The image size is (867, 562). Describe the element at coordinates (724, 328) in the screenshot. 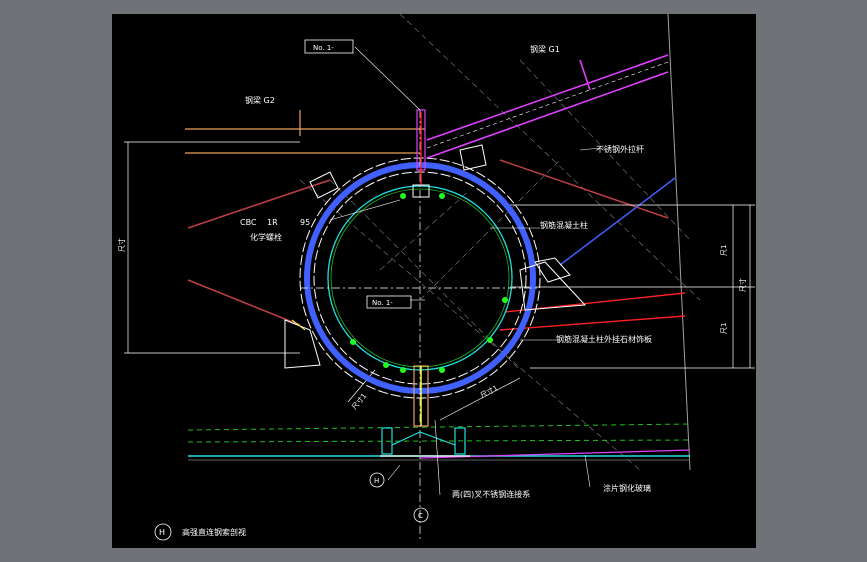

I see `dim-r3: 尺1` at that location.